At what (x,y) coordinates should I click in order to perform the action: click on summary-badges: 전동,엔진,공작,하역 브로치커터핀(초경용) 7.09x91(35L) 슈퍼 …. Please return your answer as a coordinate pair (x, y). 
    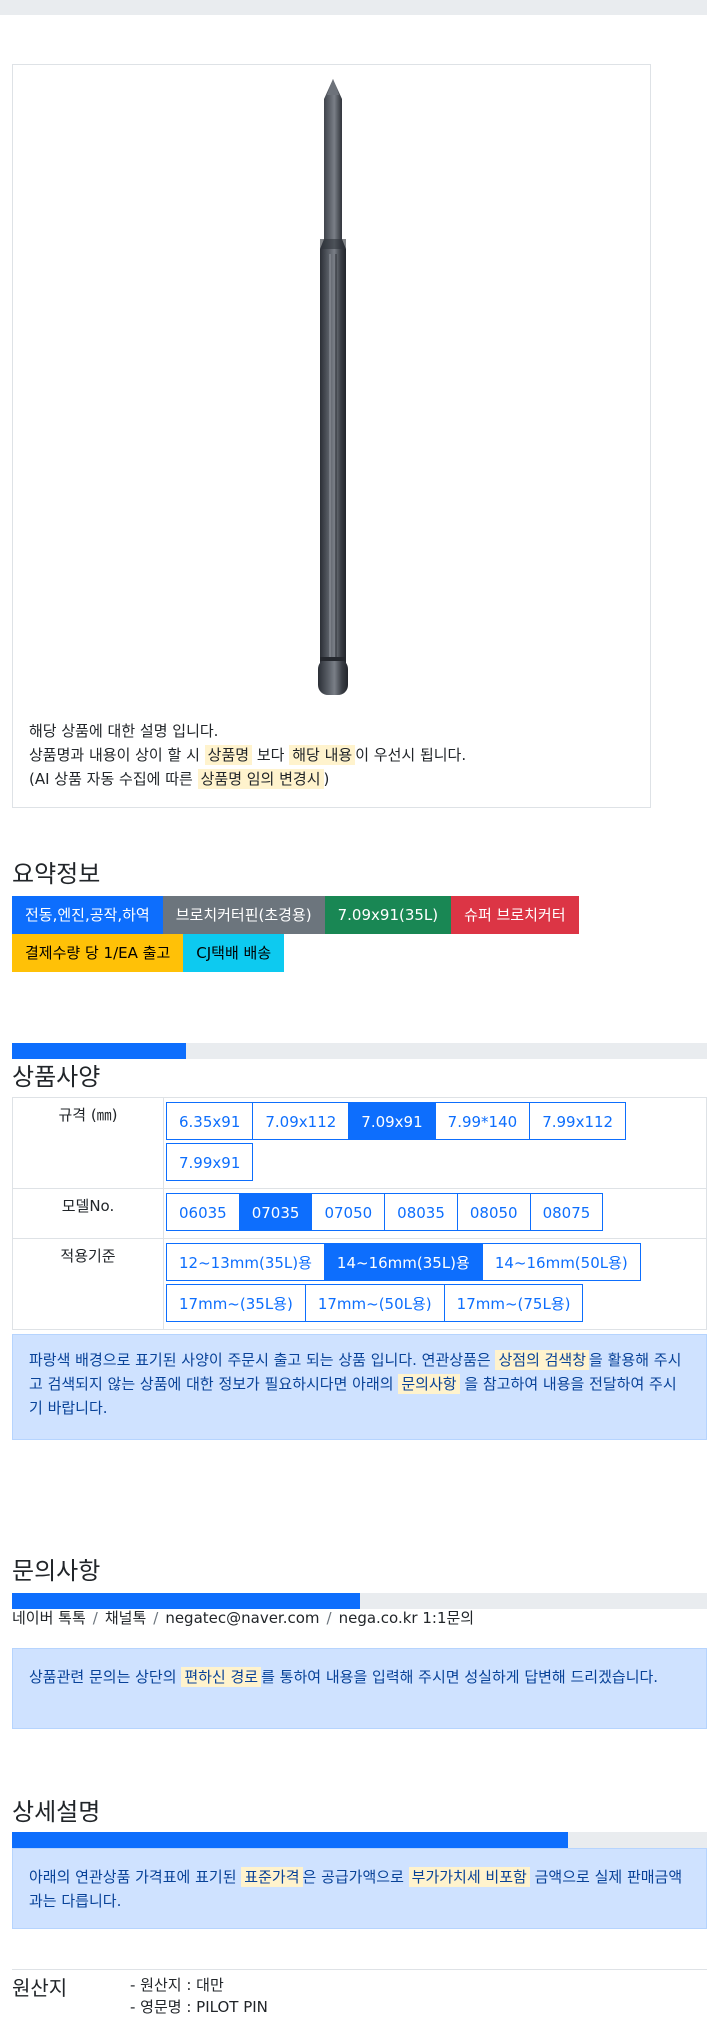
    Looking at the image, I should click on (342, 934).